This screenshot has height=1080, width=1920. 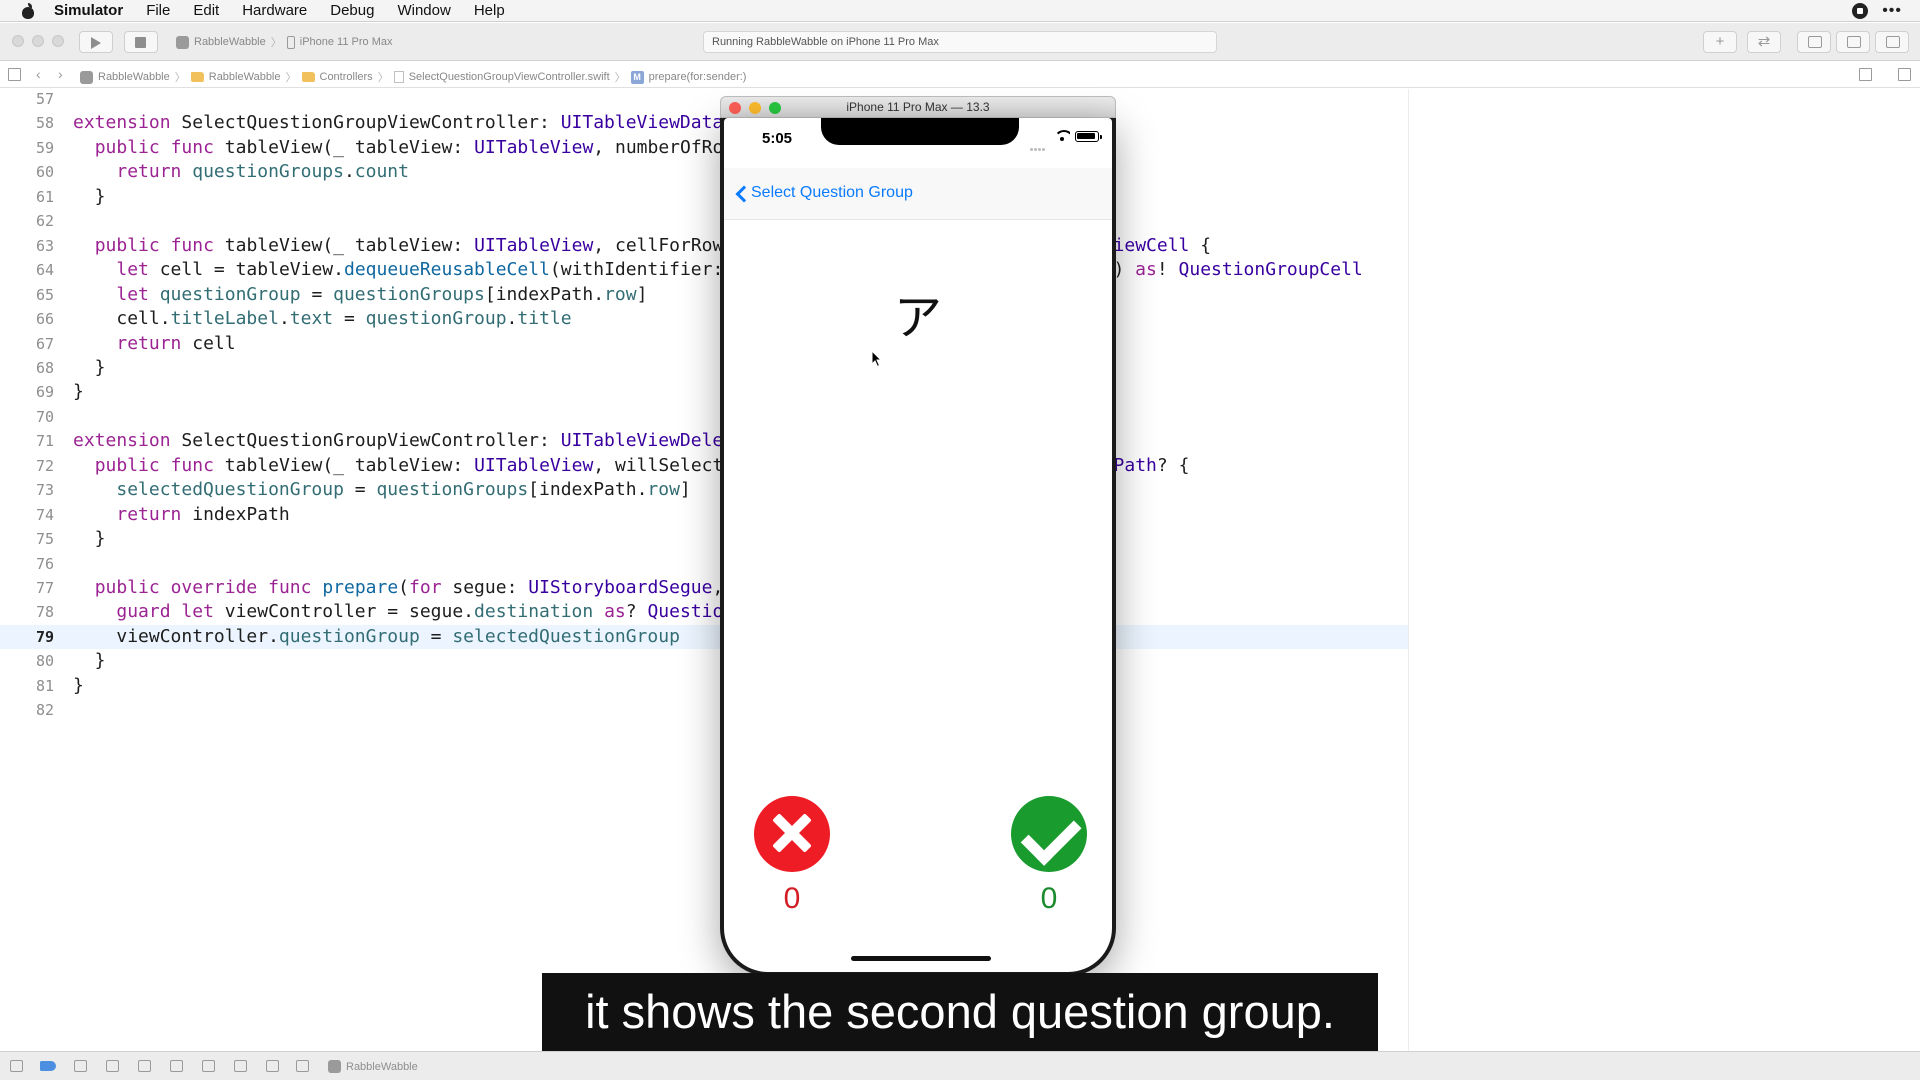 What do you see at coordinates (112, 1066) in the screenshot?
I see `step-over-icon` at bounding box center [112, 1066].